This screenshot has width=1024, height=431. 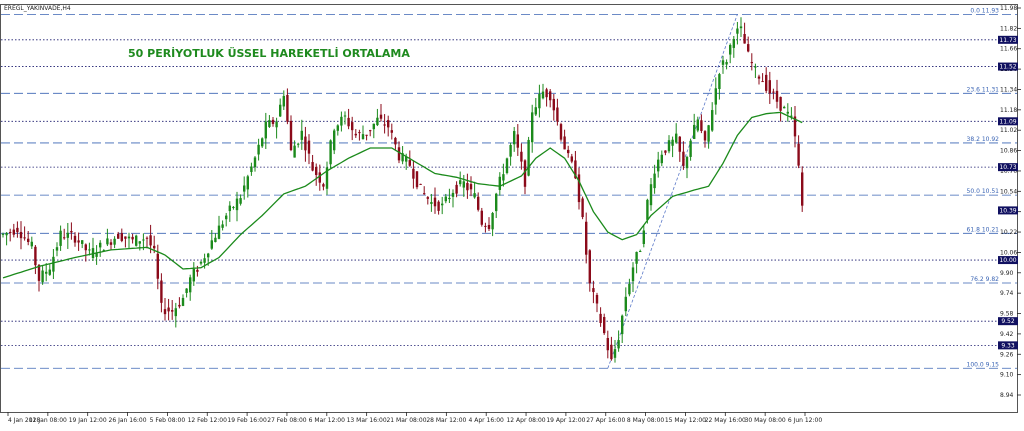 I want to click on x-tick-label: 26 Jan 16:00, so click(x=128, y=420).